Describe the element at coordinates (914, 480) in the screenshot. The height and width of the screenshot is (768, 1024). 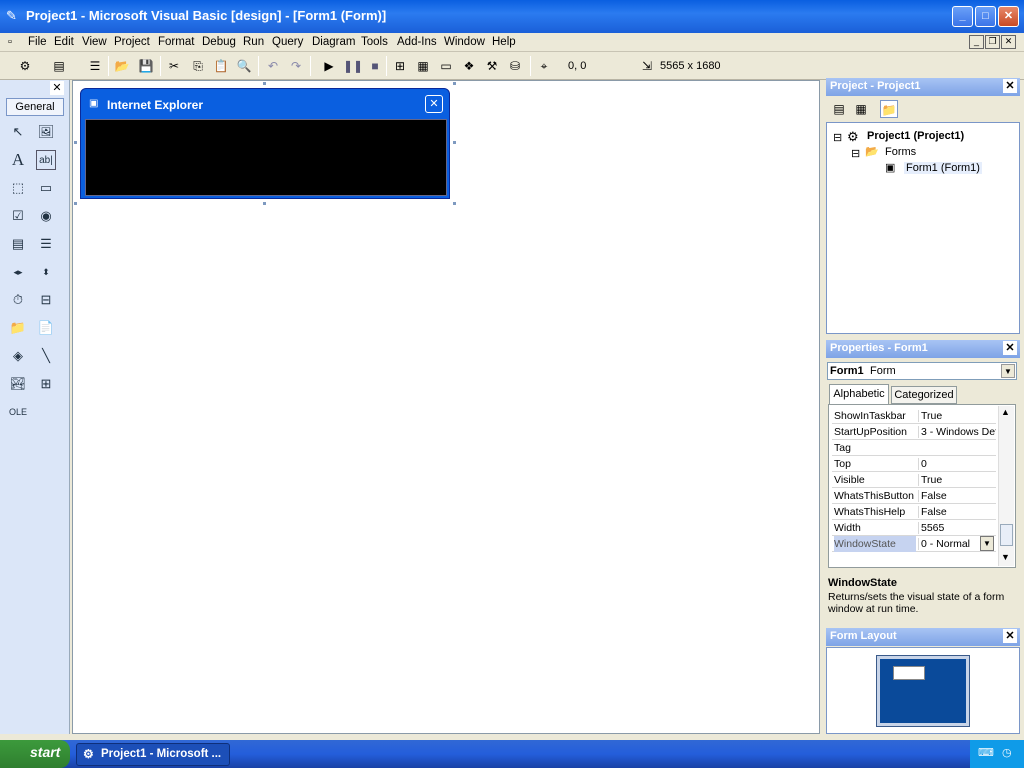
I see `property-row: Visible True` at that location.